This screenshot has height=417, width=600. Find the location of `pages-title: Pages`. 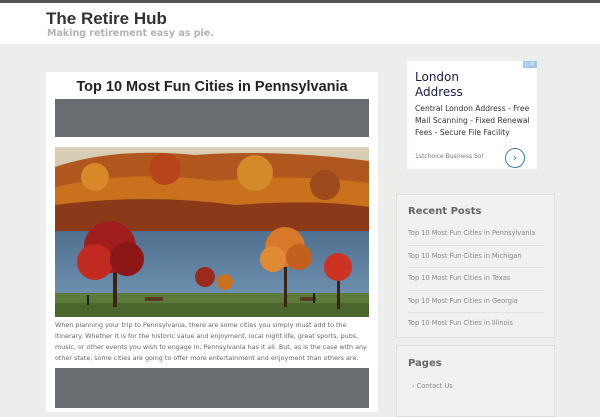

pages-title: Pages is located at coordinates (425, 363).